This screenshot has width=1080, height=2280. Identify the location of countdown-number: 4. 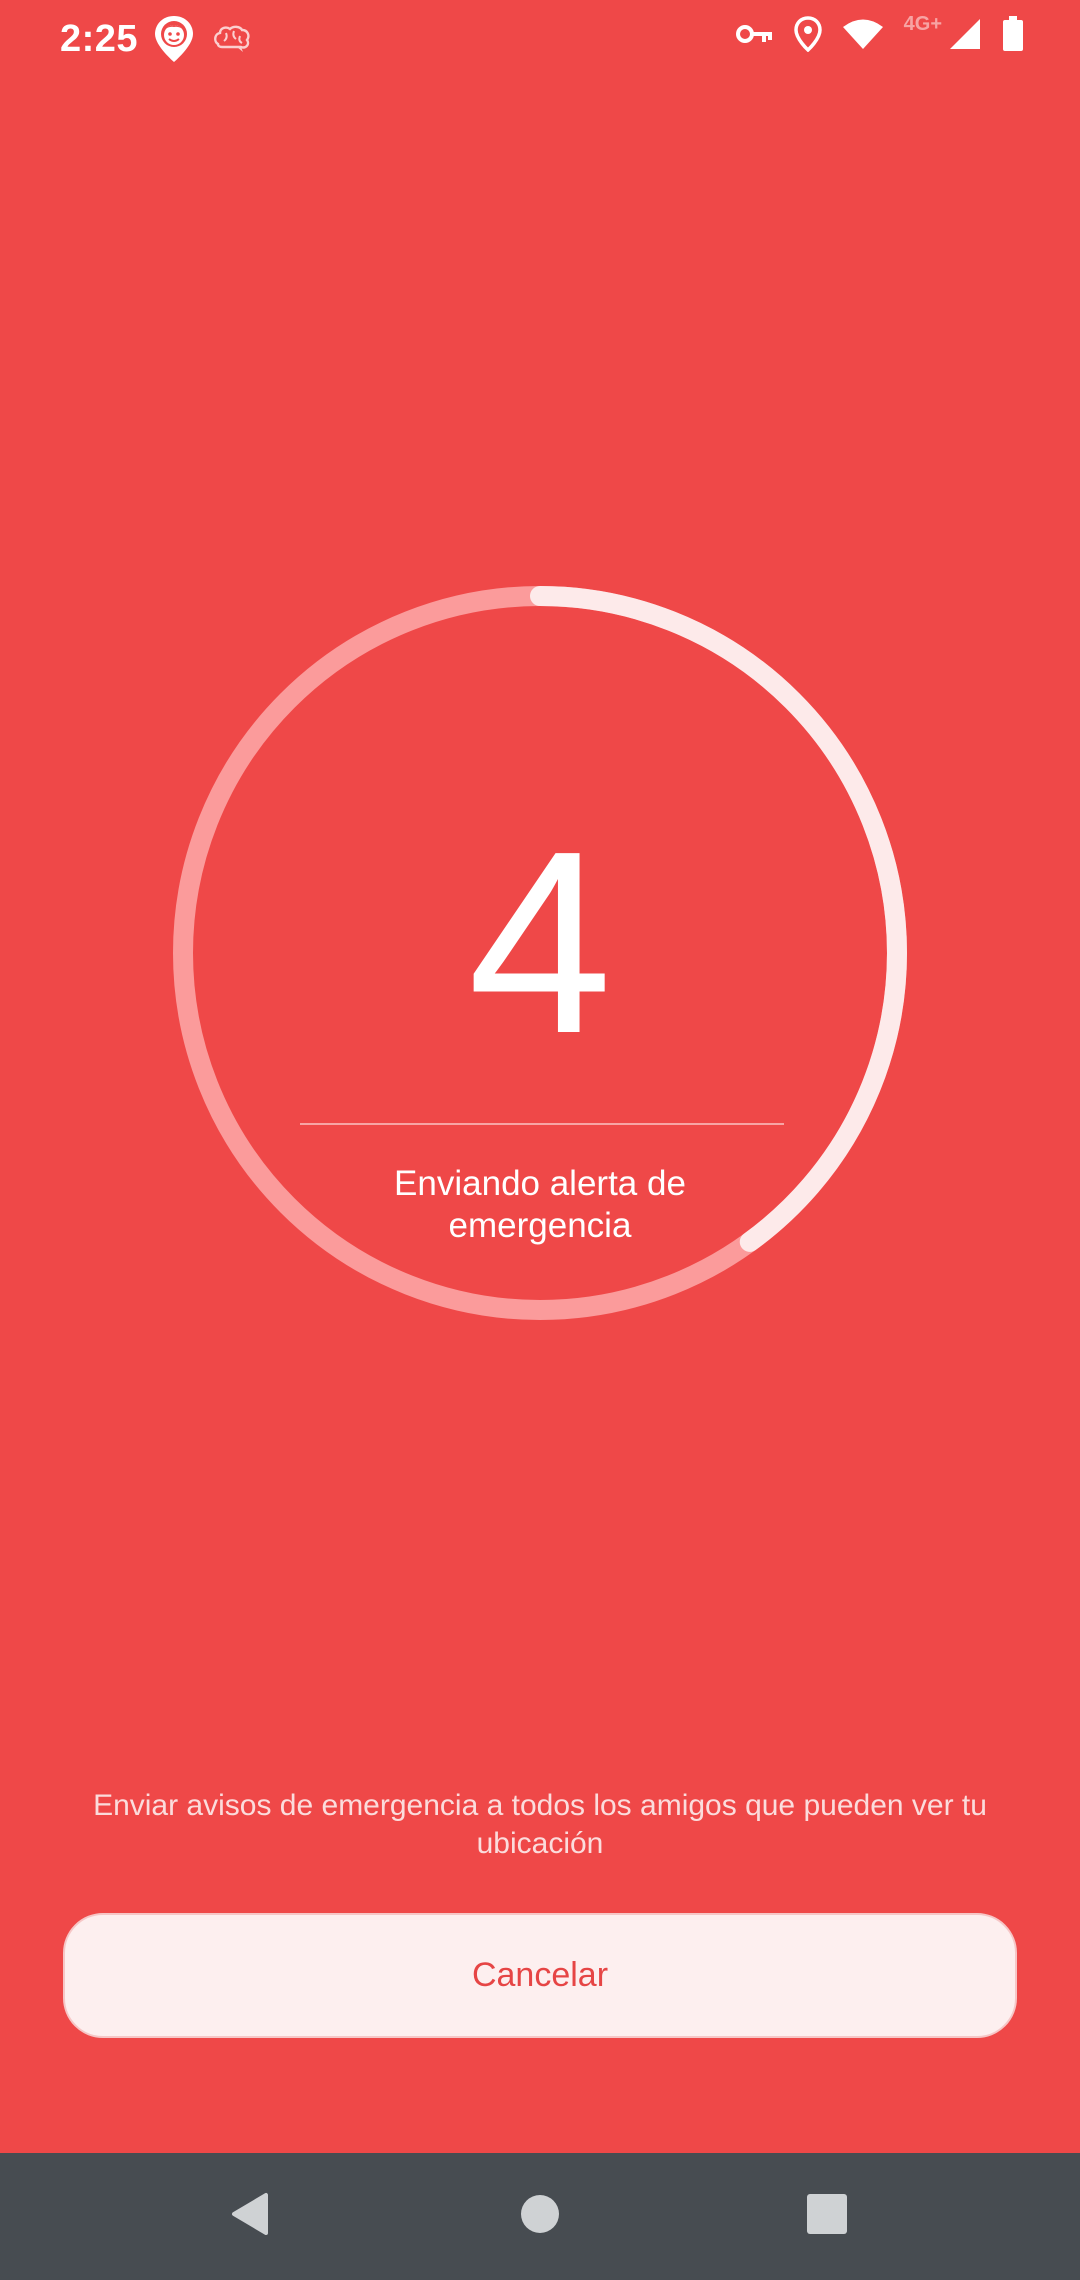
(540, 943).